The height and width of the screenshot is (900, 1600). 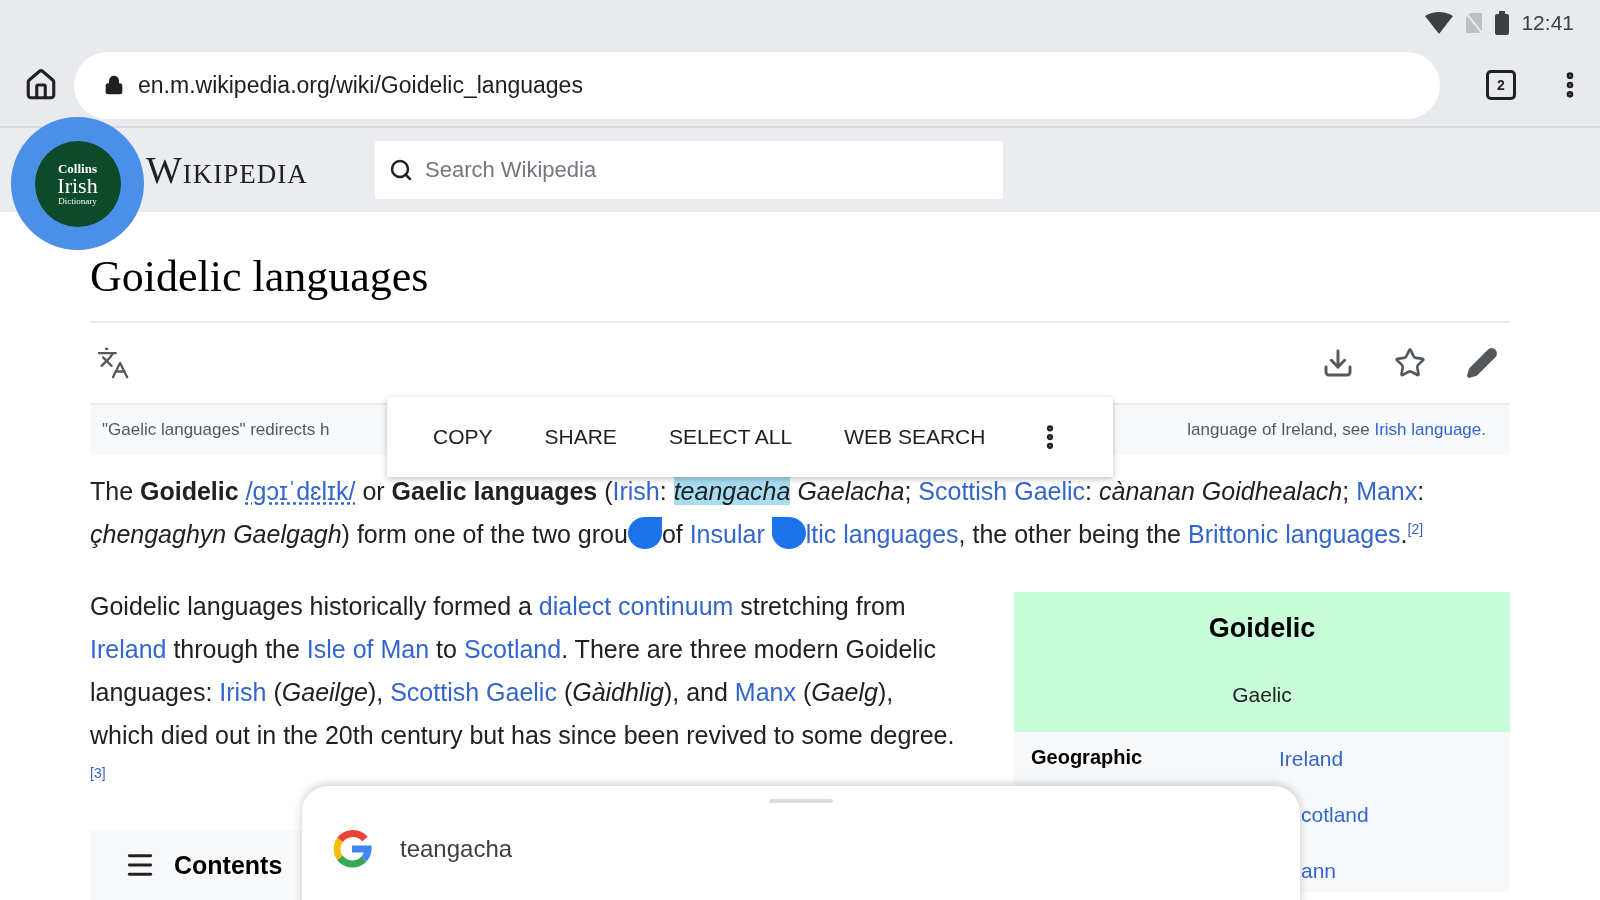 What do you see at coordinates (1547, 22) in the screenshot?
I see `clock-time: 12:41` at bounding box center [1547, 22].